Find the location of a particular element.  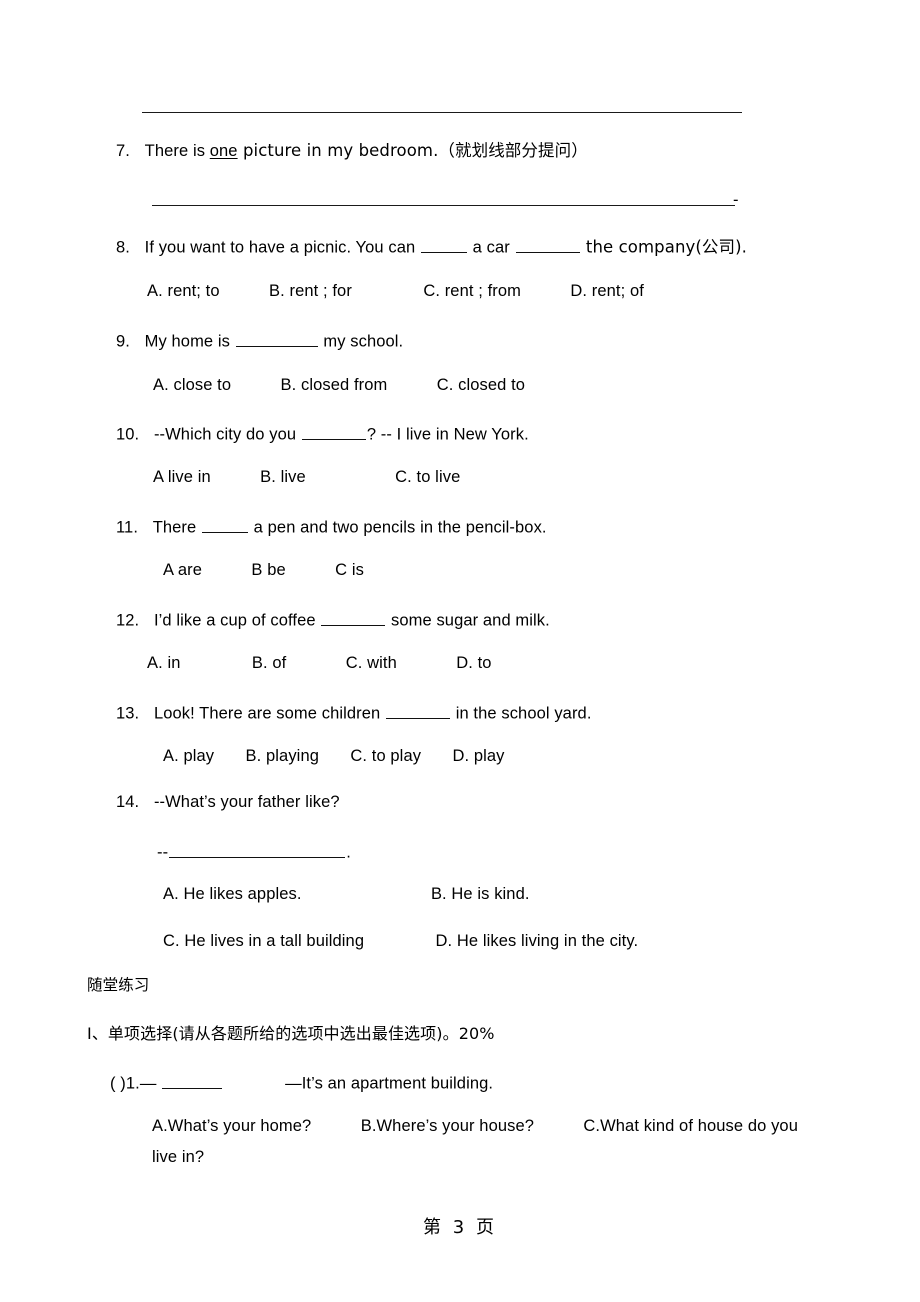

question-9-options: A. close to B. closed from C. closed to is located at coordinates (339, 385).